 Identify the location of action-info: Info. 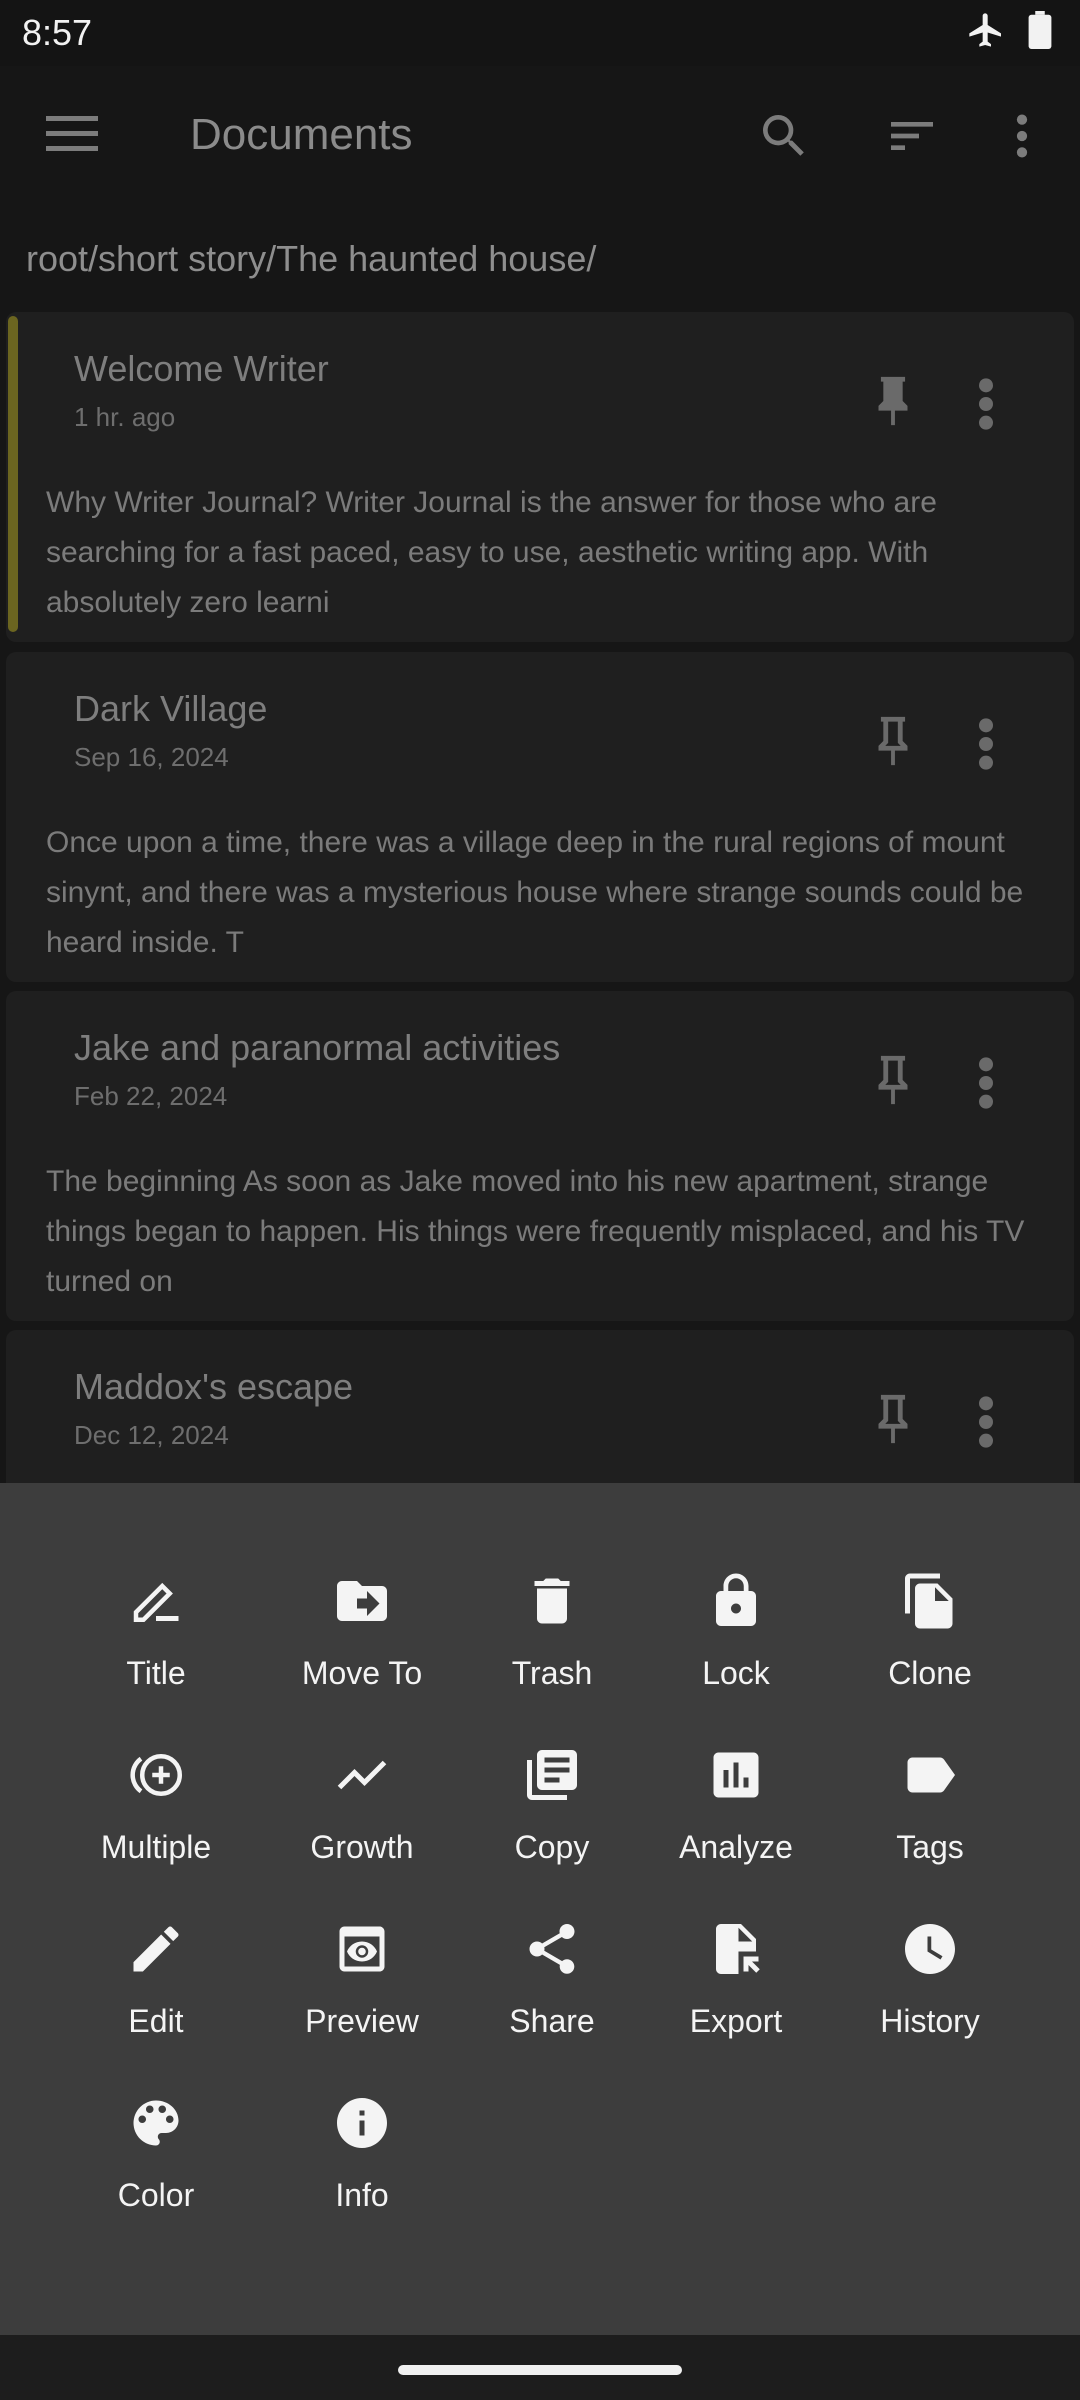
(362, 2168).